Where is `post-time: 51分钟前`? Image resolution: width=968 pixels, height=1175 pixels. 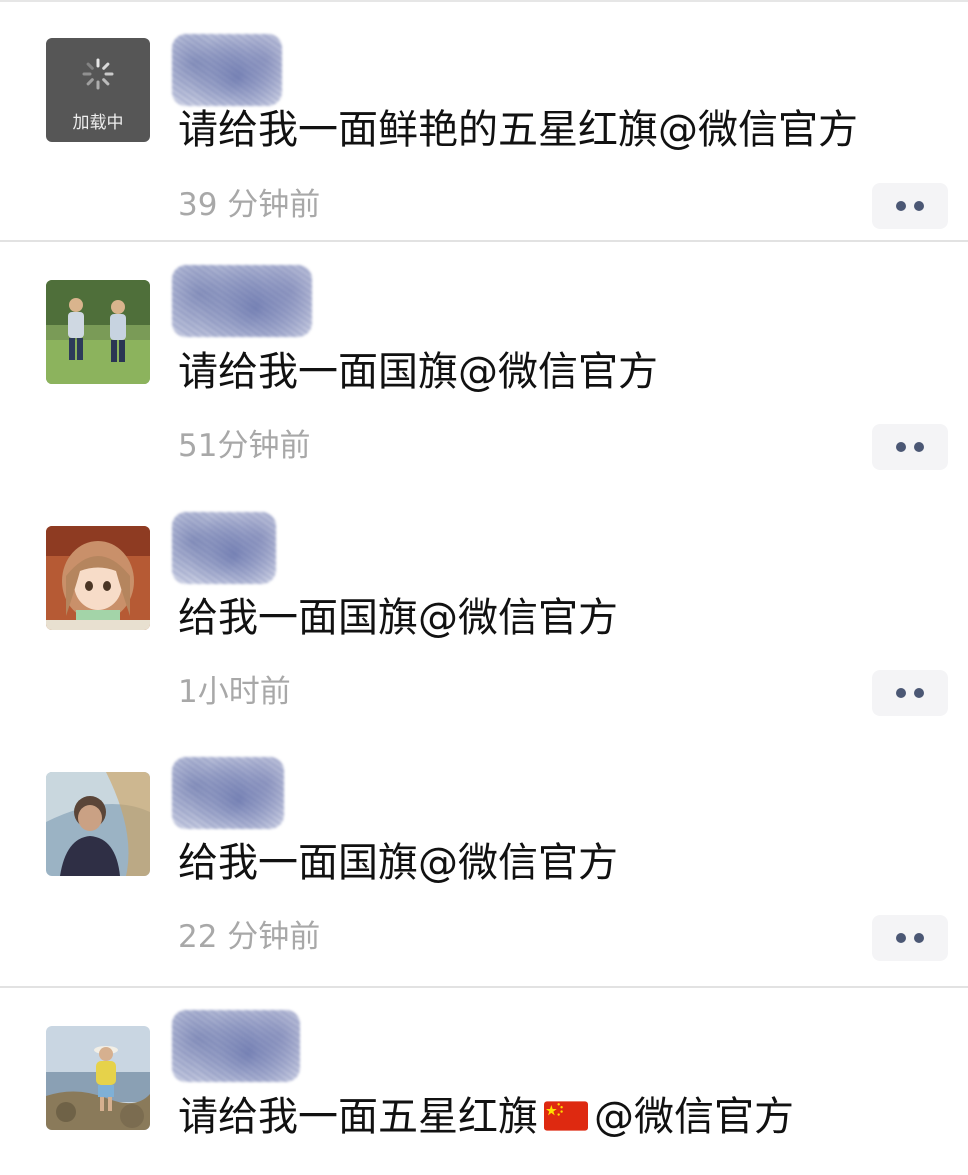
post-time: 51分钟前 is located at coordinates (244, 446).